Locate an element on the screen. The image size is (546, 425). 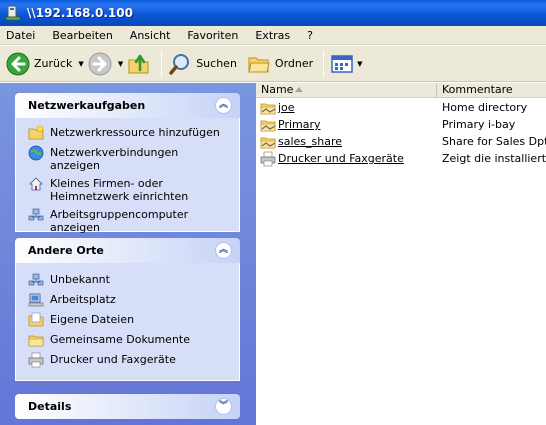
back-label: Zurück is located at coordinates (53, 63).